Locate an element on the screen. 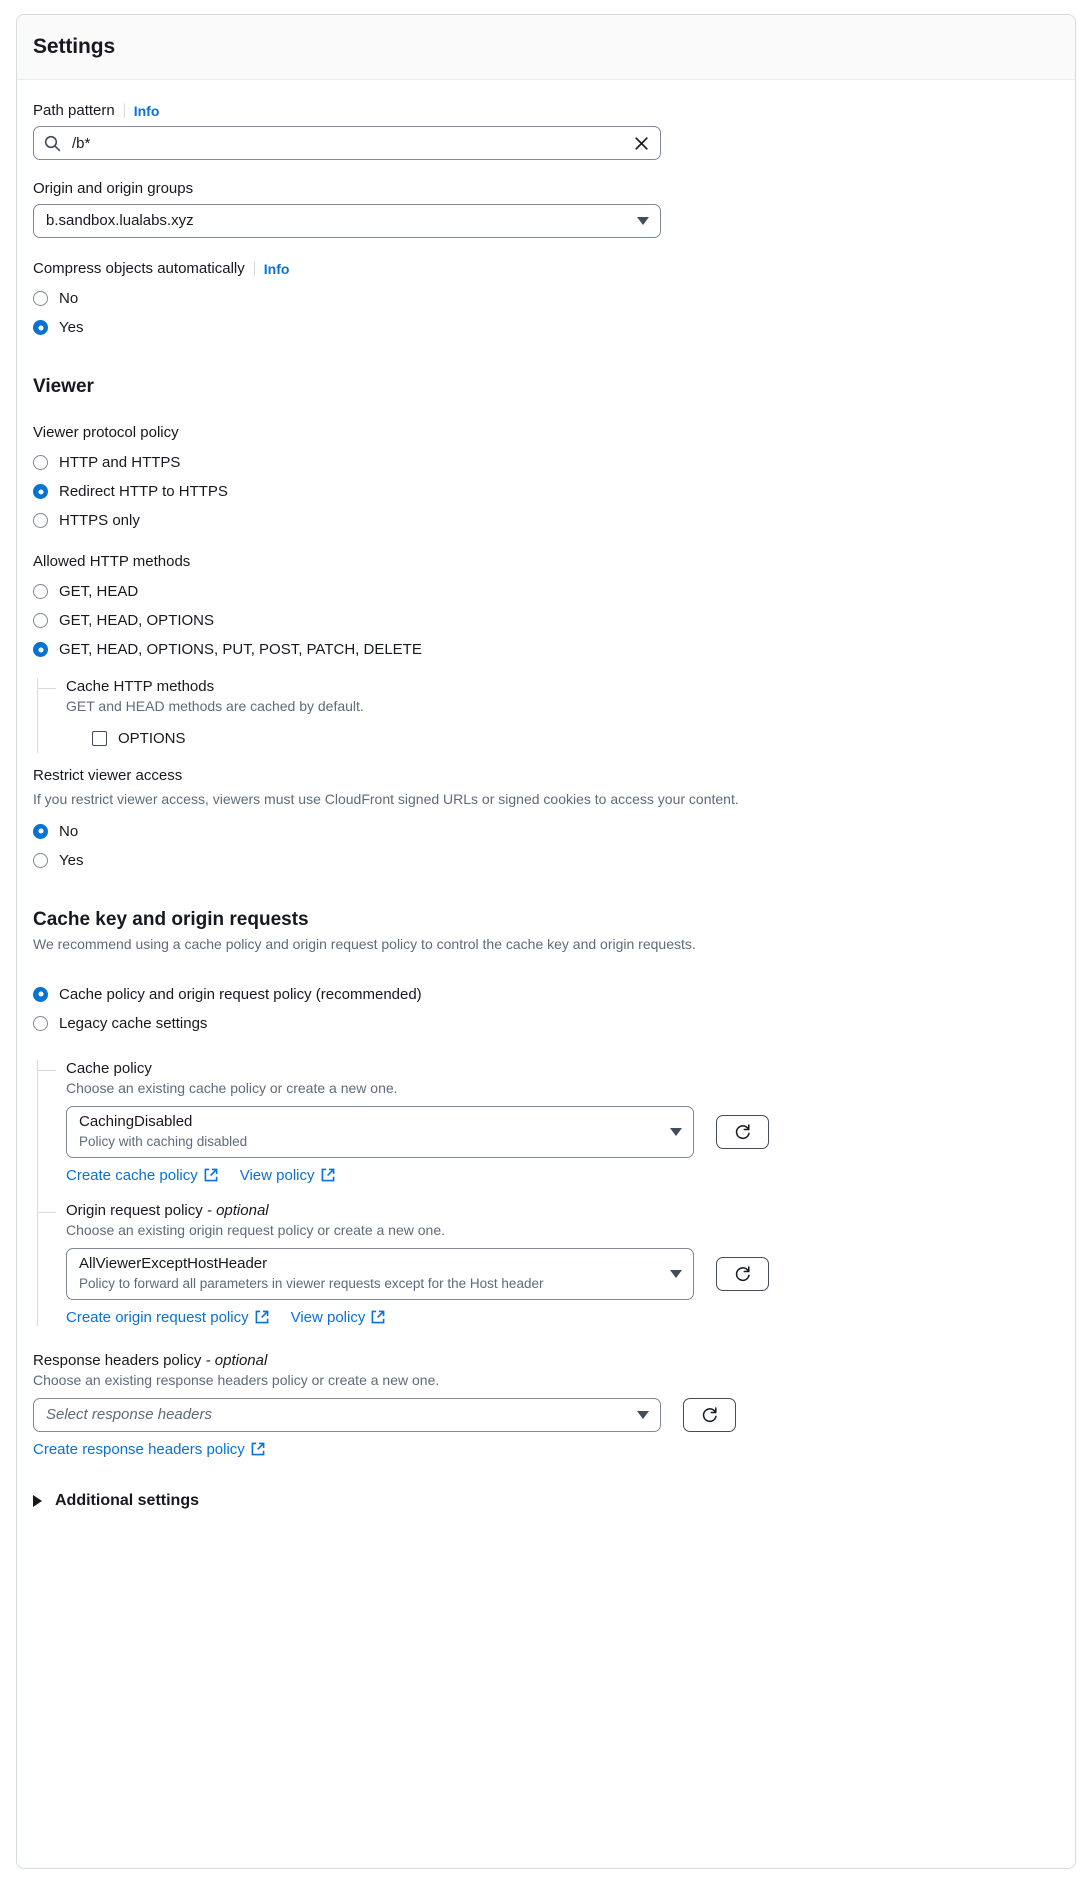 The width and height of the screenshot is (1092, 1888). path-pattern-info-link: Info is located at coordinates (147, 111).